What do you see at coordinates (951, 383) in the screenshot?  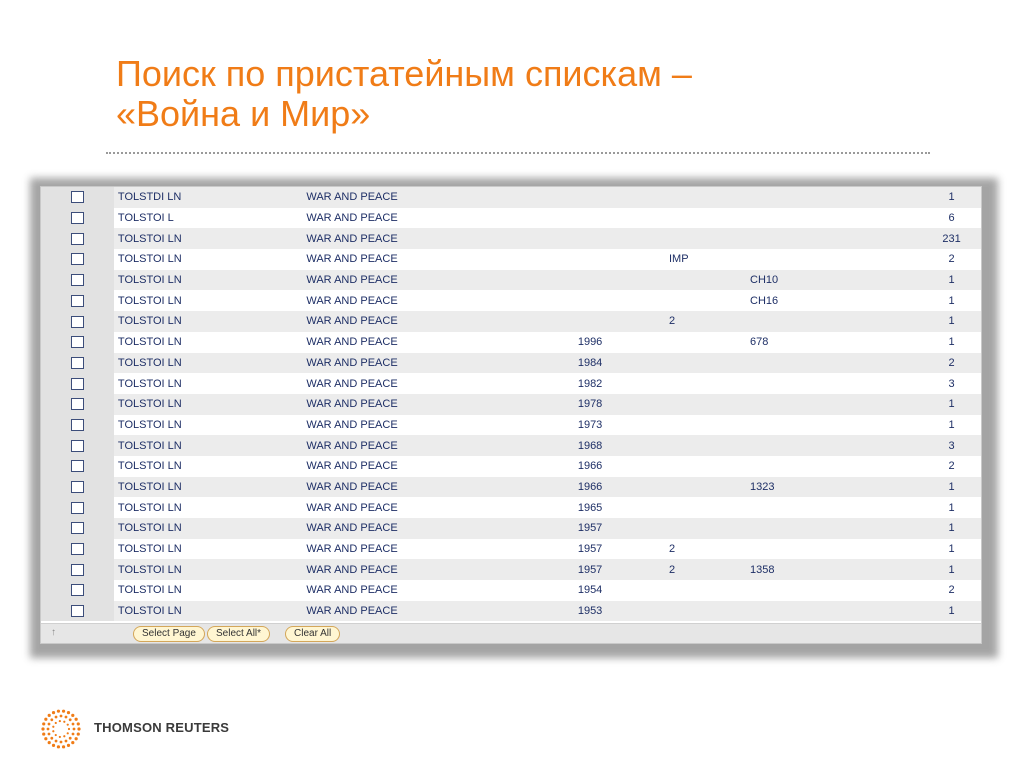 I see `citation-count-cell: 3` at bounding box center [951, 383].